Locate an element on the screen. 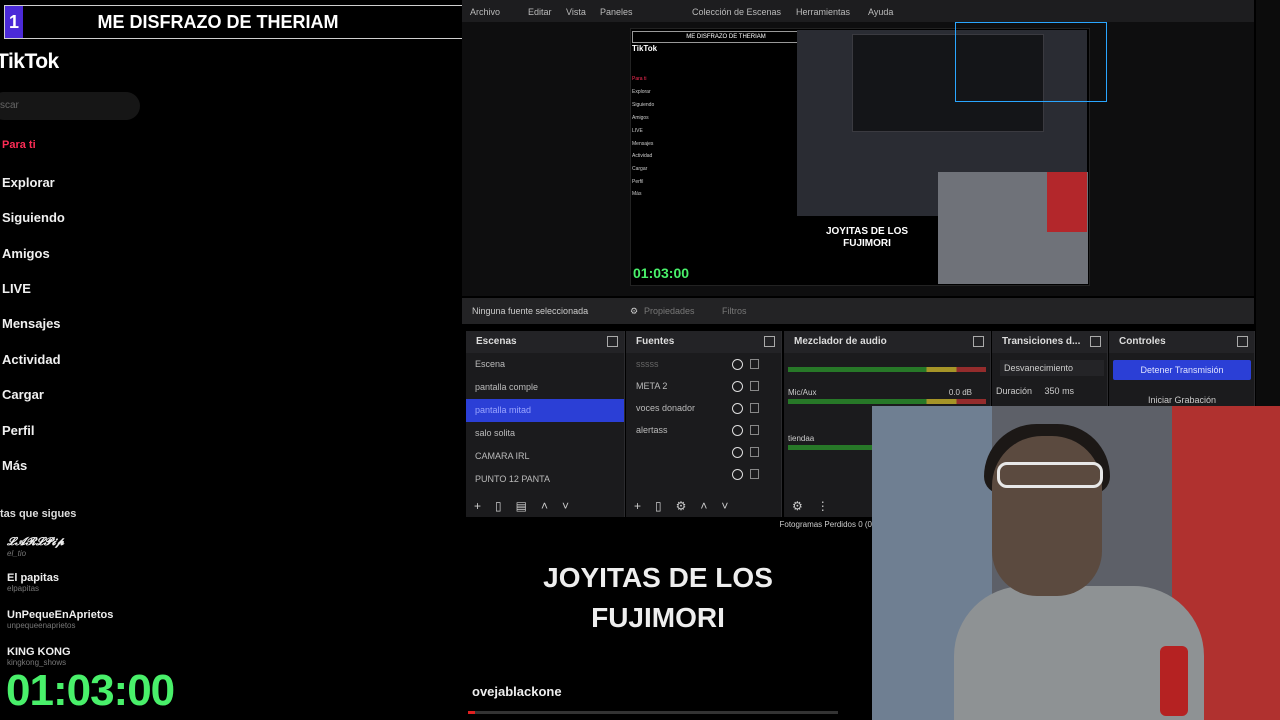  source-item: sssss is located at coordinates (703, 364).